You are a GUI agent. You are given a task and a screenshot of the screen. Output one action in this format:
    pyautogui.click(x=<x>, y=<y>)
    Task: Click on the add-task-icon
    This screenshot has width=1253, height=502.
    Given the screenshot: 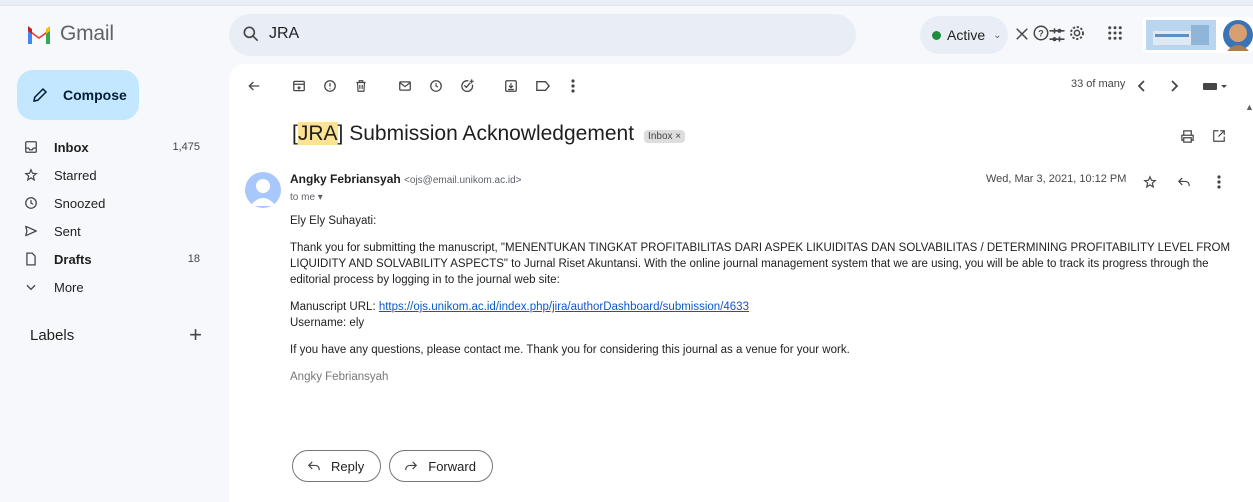 What is the action you would take?
    pyautogui.click(x=467, y=86)
    